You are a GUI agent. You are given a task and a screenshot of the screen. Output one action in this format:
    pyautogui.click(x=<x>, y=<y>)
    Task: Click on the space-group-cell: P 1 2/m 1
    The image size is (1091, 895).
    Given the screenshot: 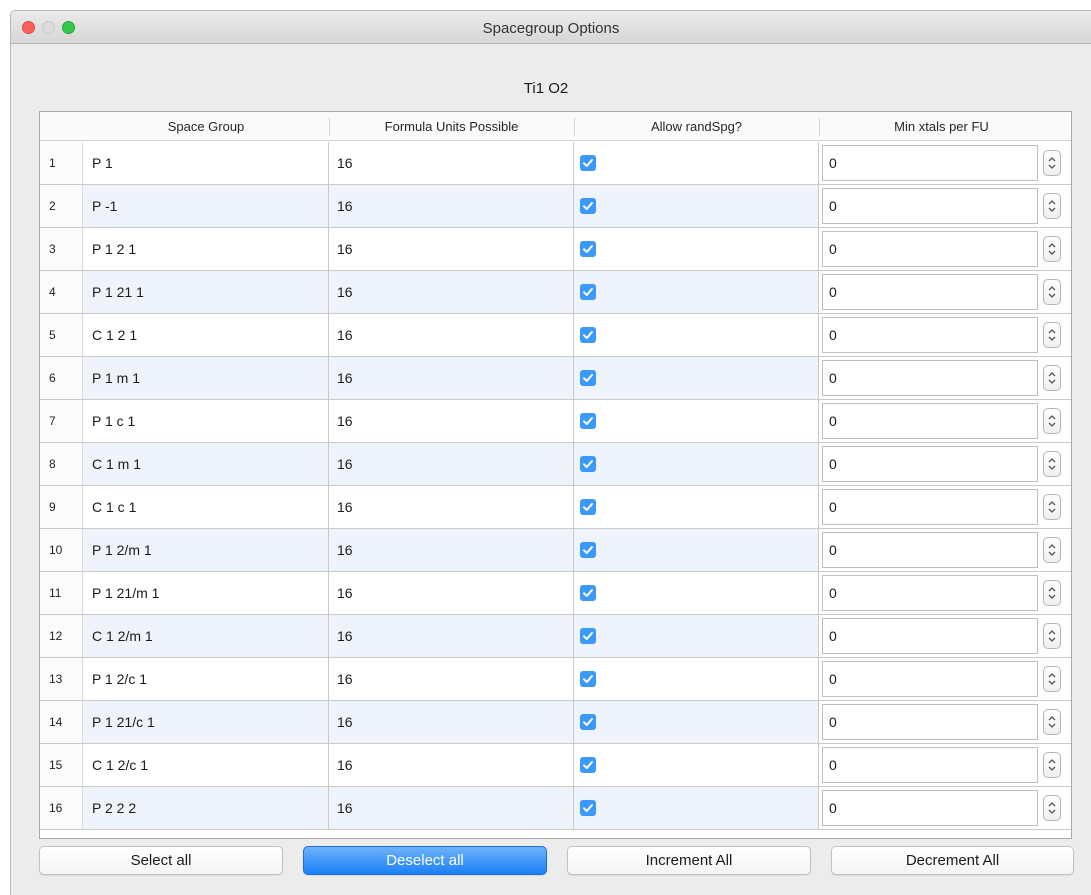 What is the action you would take?
    pyautogui.click(x=206, y=550)
    